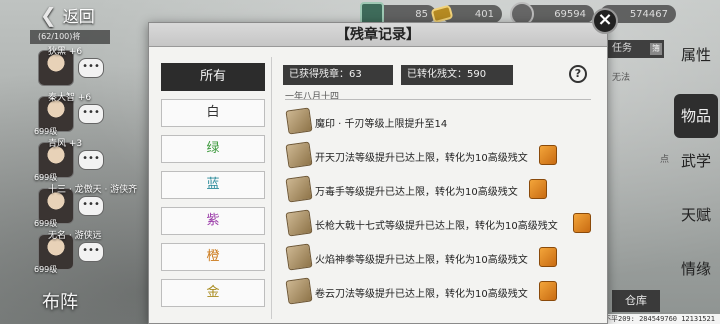  What do you see at coordinates (67, 303) in the screenshot?
I see `lineup-button: 布阵` at bounding box center [67, 303].